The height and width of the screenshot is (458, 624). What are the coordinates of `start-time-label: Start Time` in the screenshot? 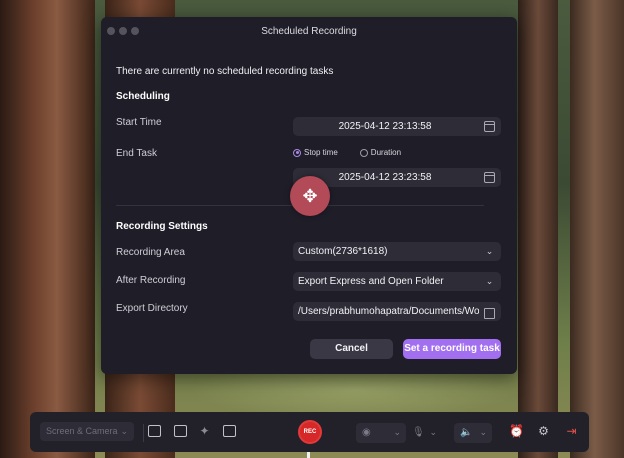 It's located at (139, 122).